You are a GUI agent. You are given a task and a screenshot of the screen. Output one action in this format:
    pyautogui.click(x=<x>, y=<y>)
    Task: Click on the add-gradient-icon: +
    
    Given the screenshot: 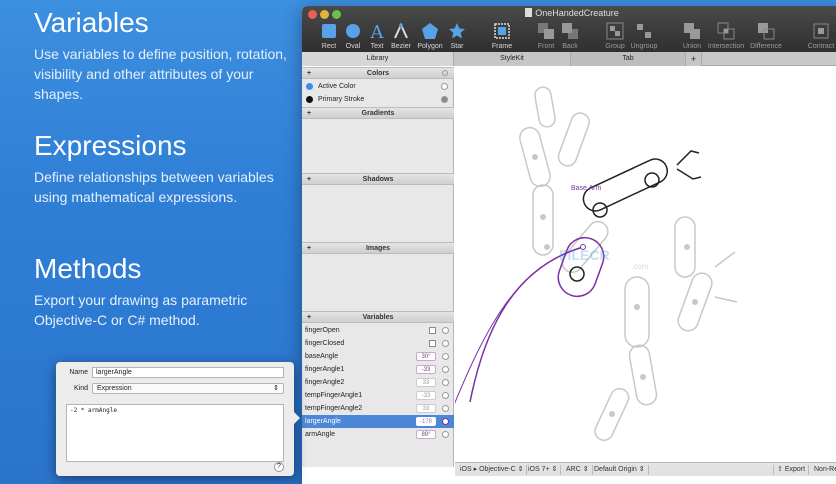 What is the action you would take?
    pyautogui.click(x=309, y=113)
    